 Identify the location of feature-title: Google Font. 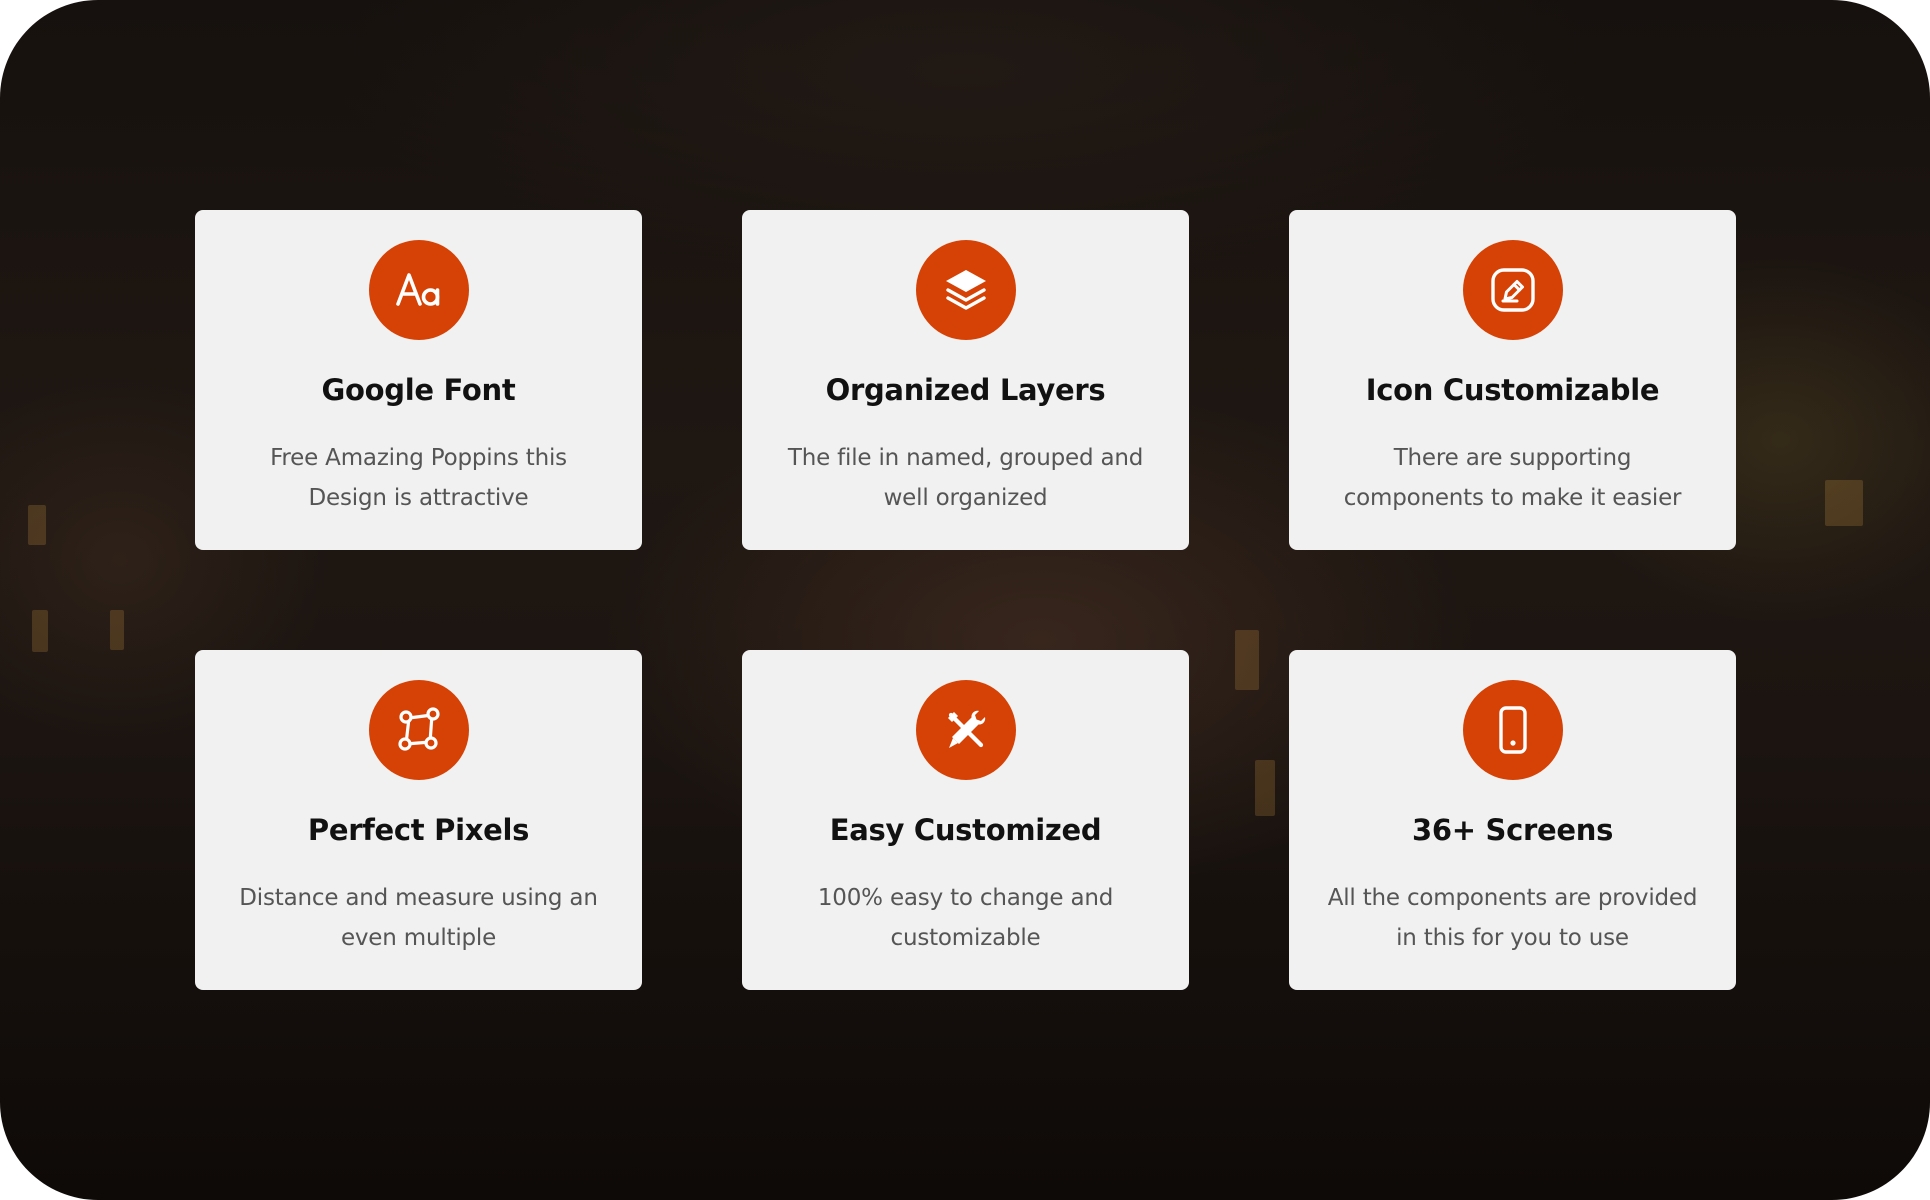
(418, 390).